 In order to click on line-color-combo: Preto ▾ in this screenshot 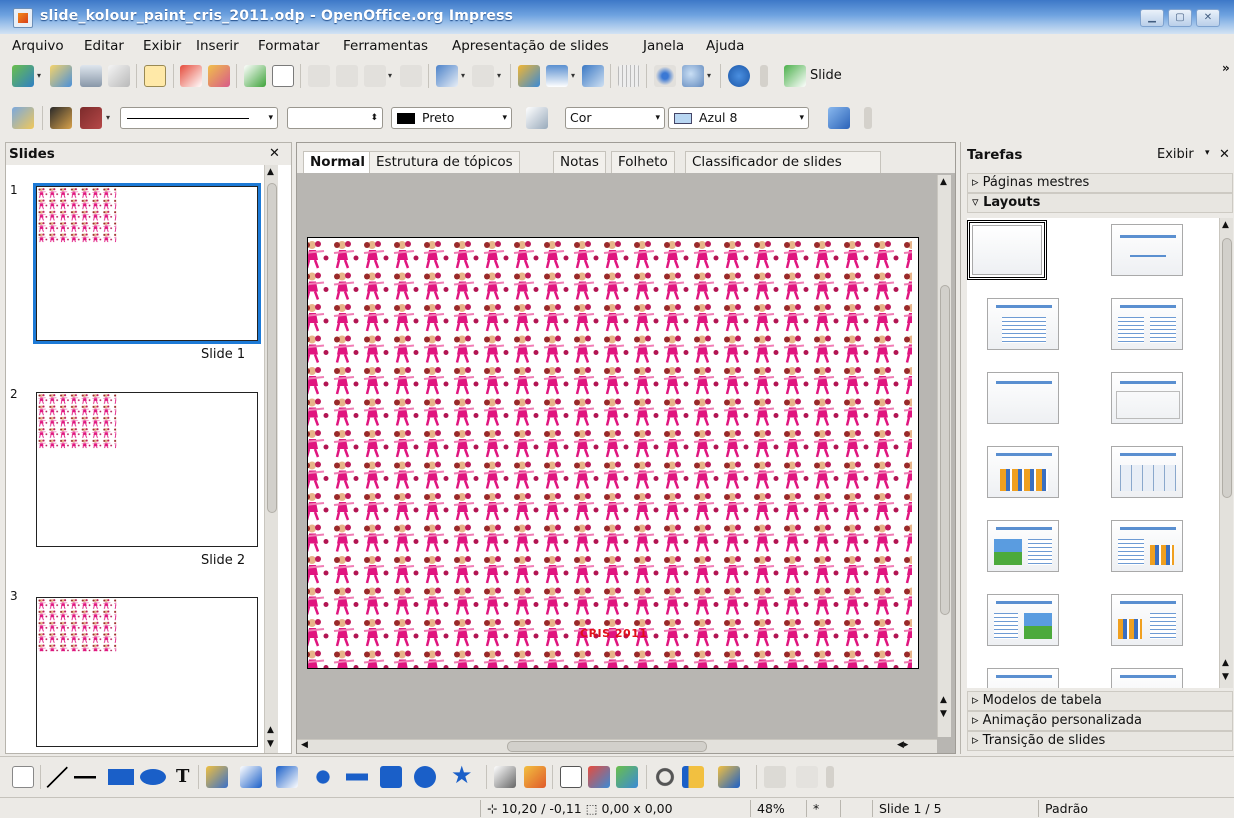, I will do `click(451, 118)`.